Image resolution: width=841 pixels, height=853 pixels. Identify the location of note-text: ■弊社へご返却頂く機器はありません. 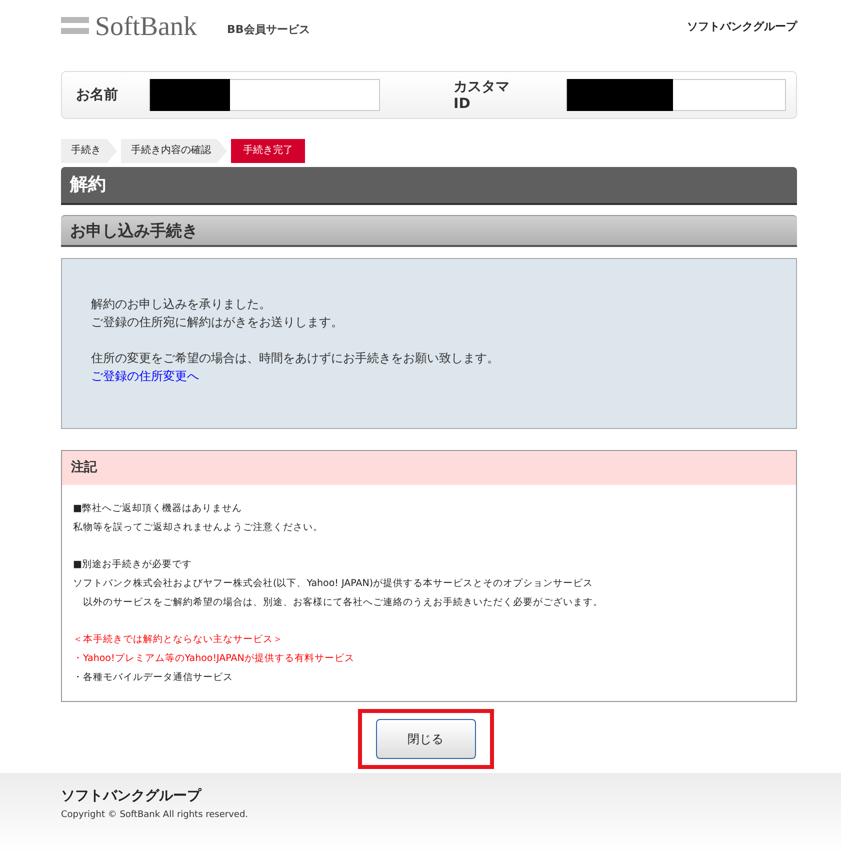
(158, 509).